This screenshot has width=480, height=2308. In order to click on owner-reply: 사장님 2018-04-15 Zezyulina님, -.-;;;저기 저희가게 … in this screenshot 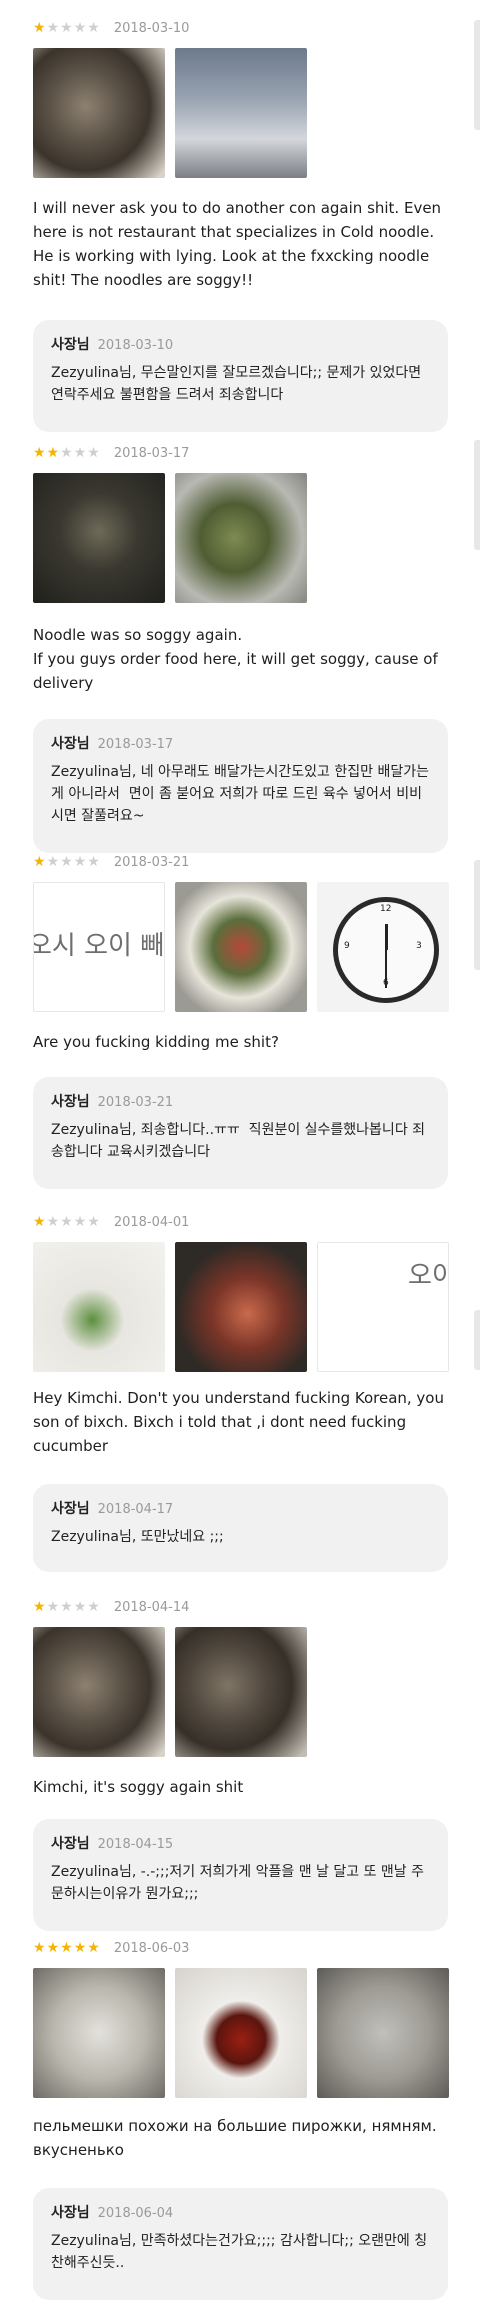, I will do `click(240, 1875)`.